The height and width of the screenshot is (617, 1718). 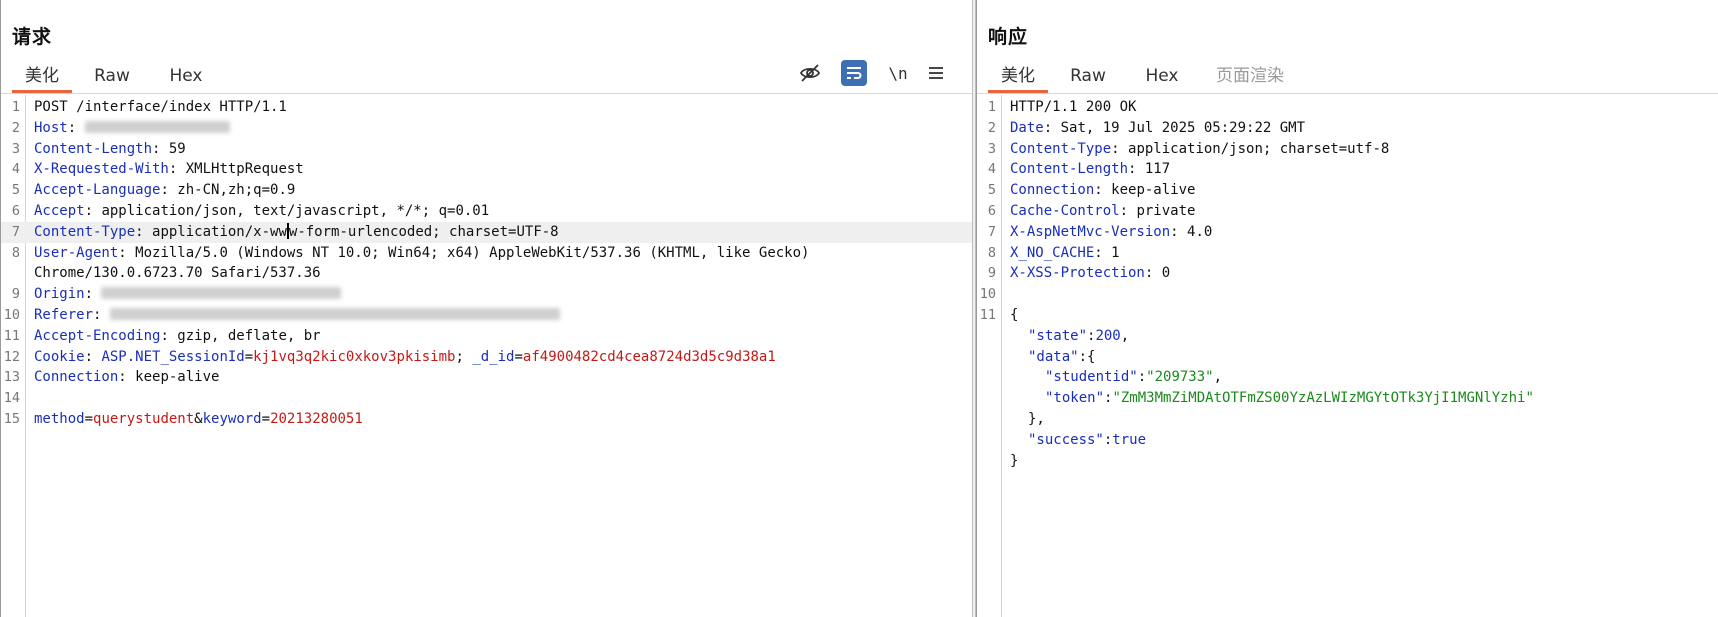 I want to click on code-line-empty: 14, so click(x=11, y=398).